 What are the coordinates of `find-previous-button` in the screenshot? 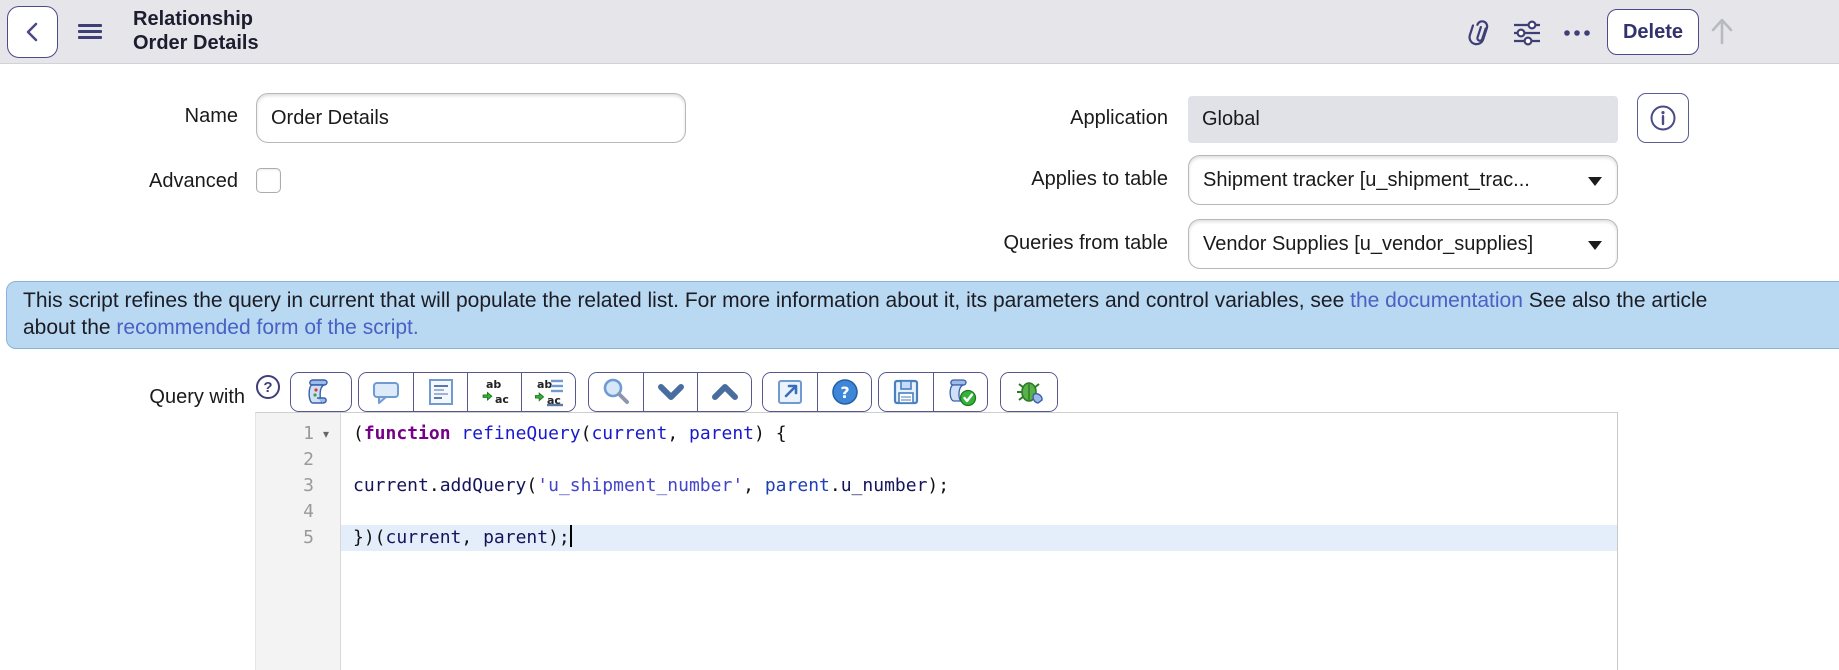 It's located at (724, 392).